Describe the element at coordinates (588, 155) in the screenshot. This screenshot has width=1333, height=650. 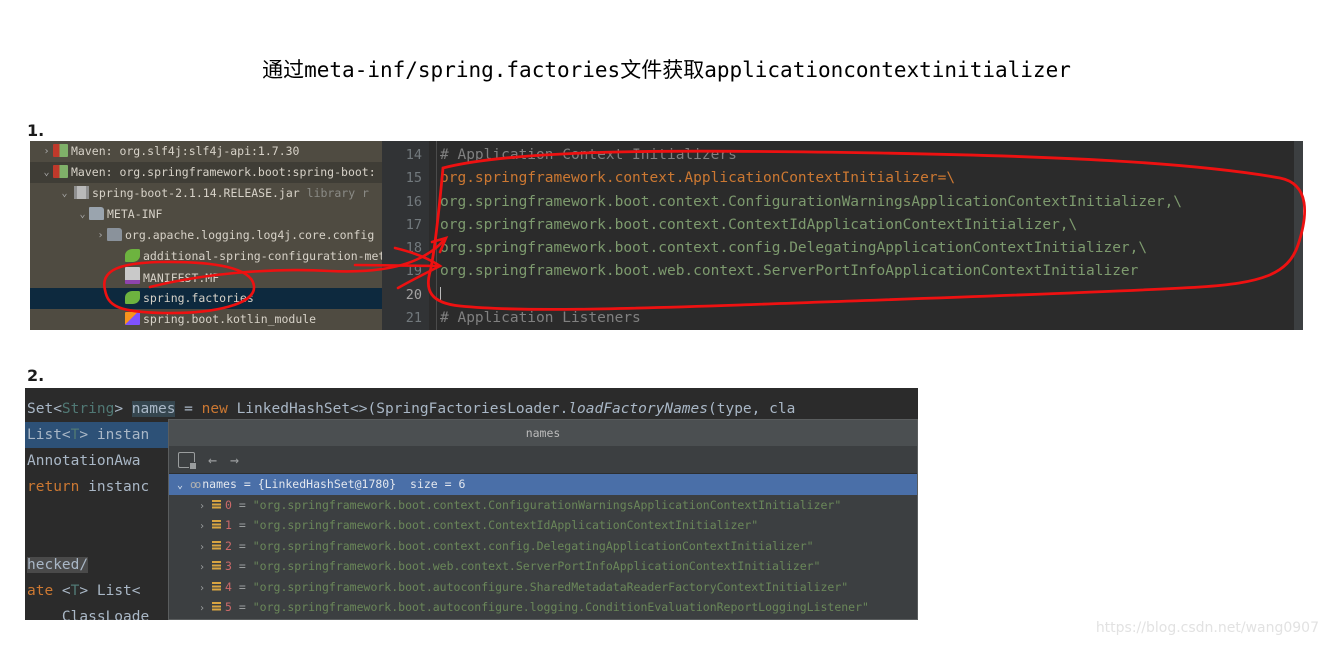
I see `code-line: # Application Context Initializers` at that location.